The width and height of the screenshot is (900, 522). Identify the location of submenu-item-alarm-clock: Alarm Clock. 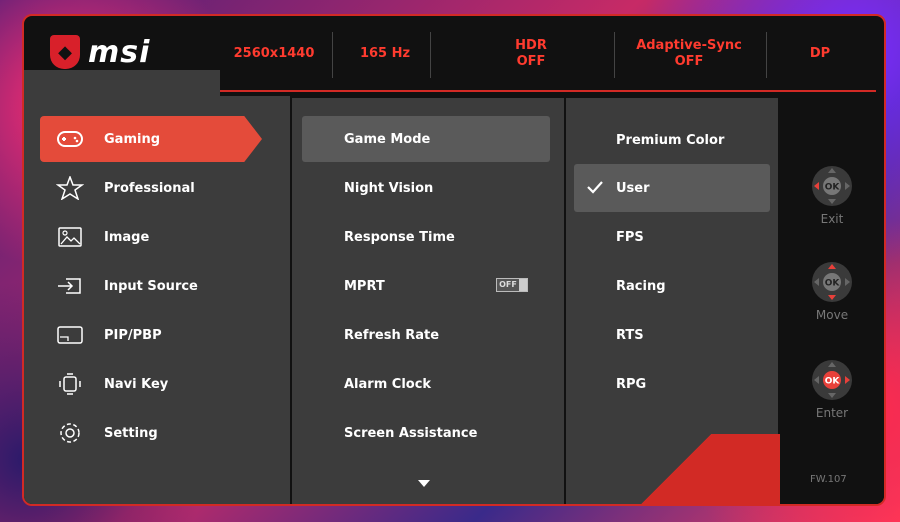
(426, 384).